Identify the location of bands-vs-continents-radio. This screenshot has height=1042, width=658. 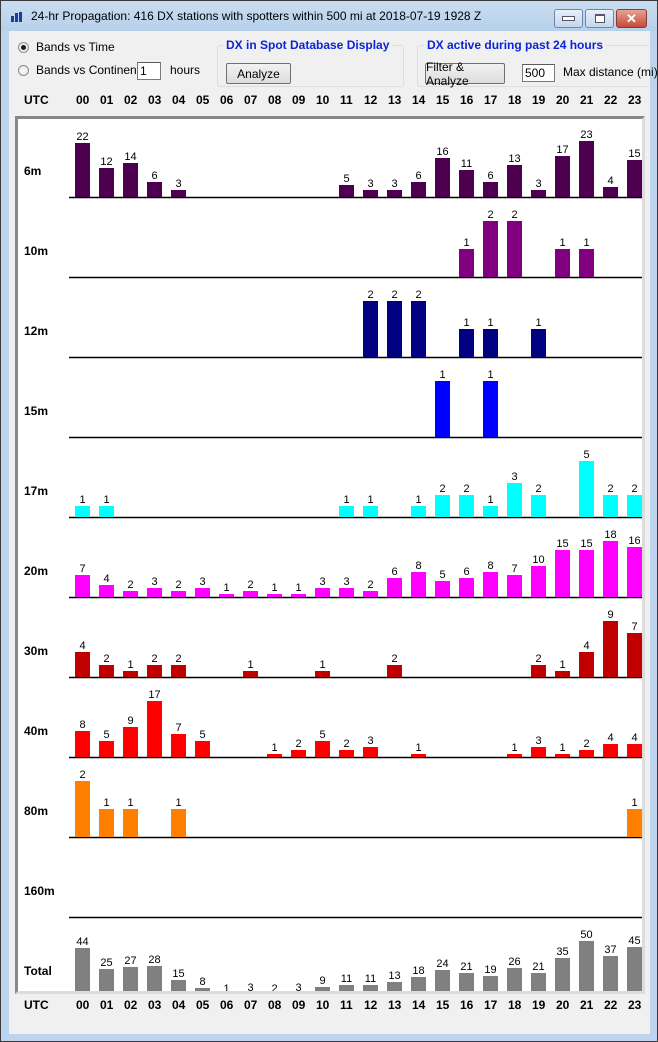
(23, 70).